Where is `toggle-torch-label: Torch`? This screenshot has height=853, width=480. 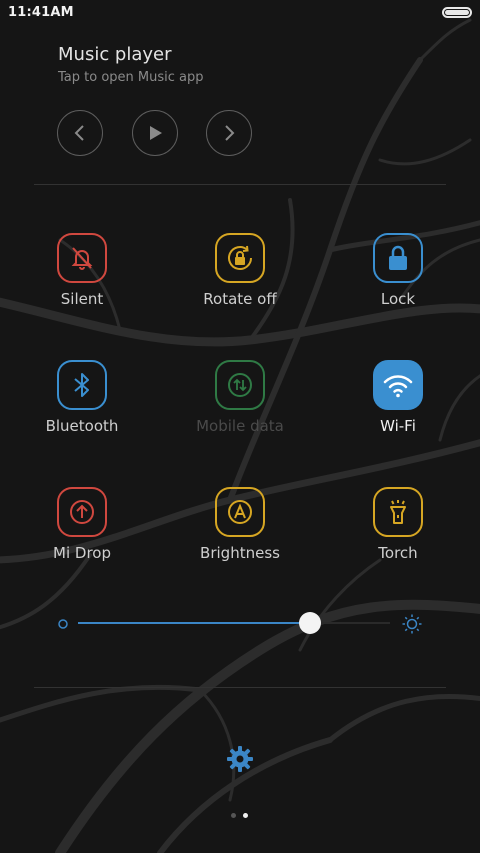
toggle-torch-label: Torch is located at coordinates (398, 553).